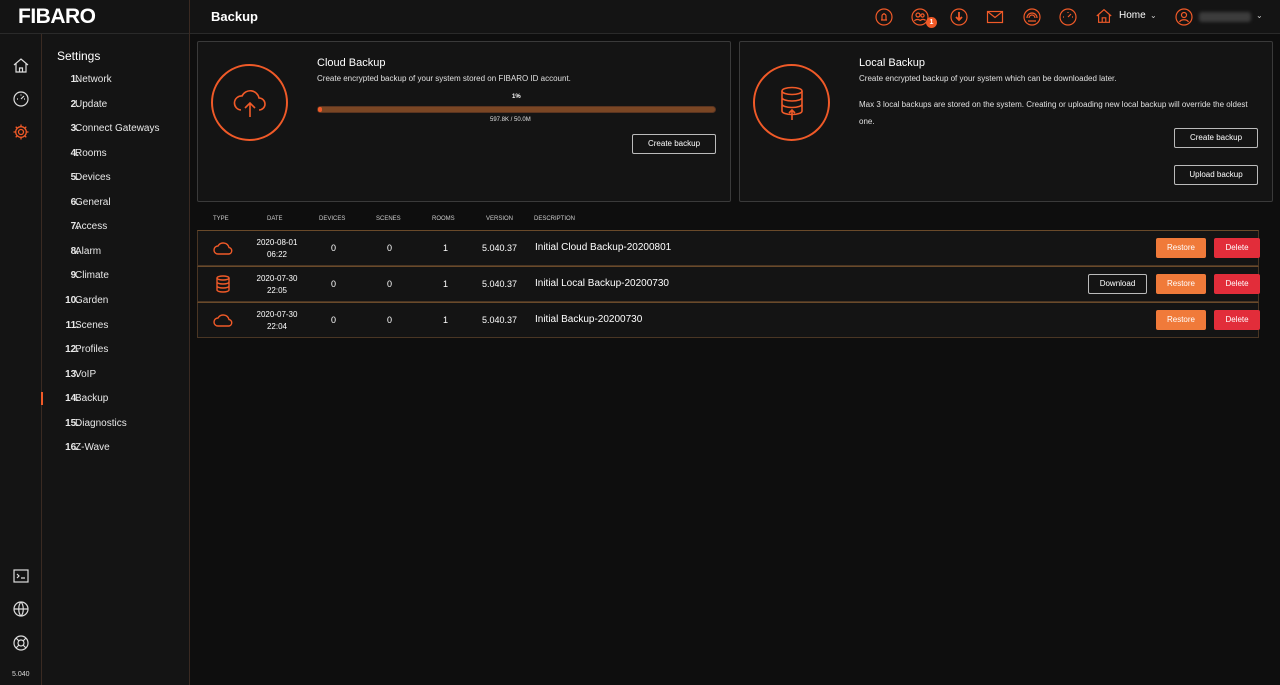 The height and width of the screenshot is (685, 1280). What do you see at coordinates (516, 109) in the screenshot?
I see `progress-bar` at bounding box center [516, 109].